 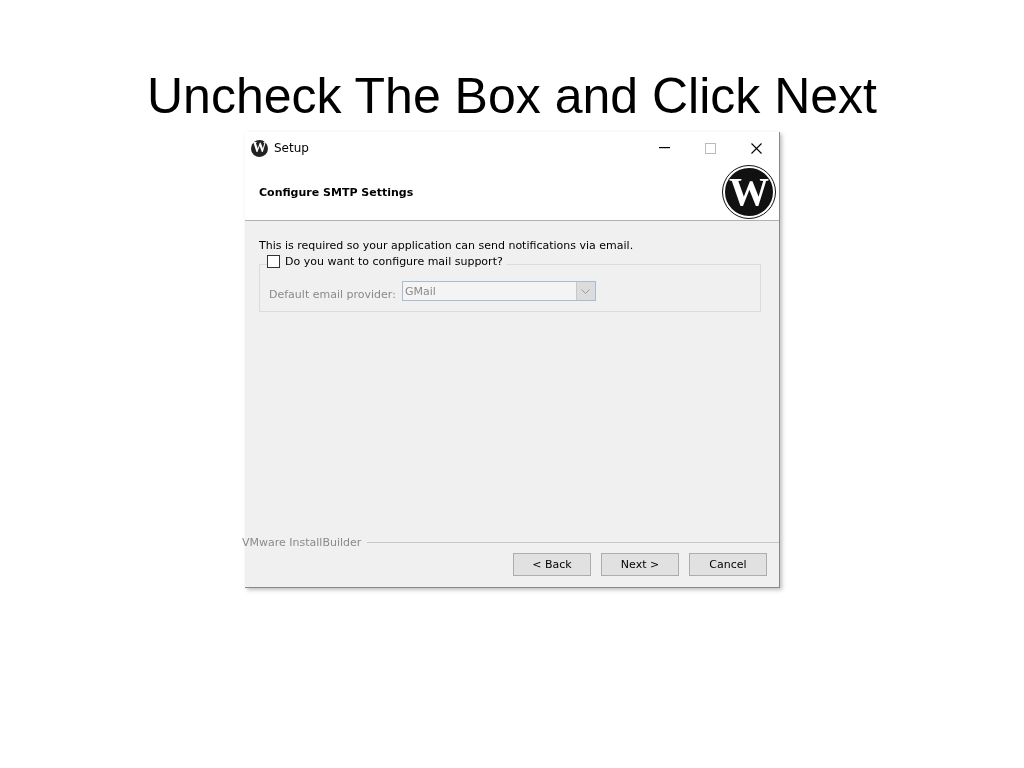 I want to click on slide-title: Uncheck The Box and Click Next, so click(x=512, y=96).